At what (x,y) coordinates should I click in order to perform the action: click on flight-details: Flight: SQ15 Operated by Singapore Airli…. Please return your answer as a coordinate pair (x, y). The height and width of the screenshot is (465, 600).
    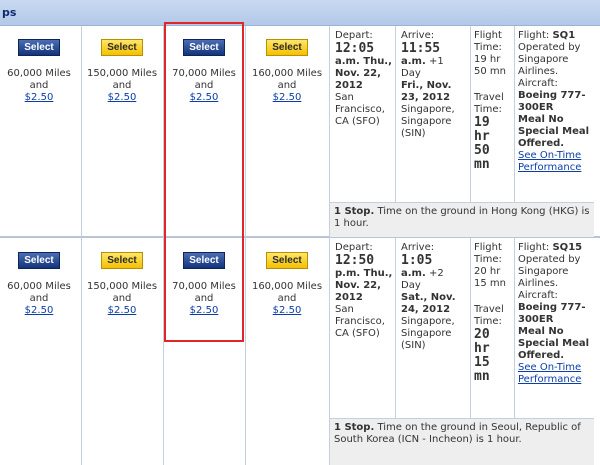
    Looking at the image, I should click on (557, 314).